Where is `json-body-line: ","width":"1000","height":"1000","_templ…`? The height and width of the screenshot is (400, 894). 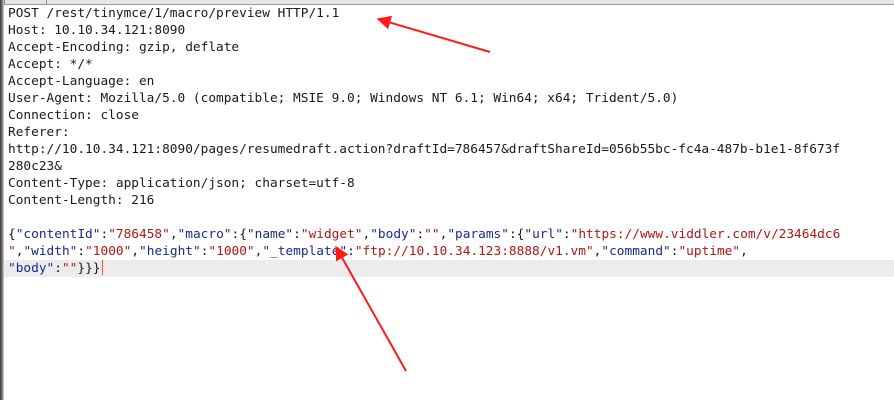 json-body-line: ","width":"1000","height":"1000","_templ… is located at coordinates (449, 251).